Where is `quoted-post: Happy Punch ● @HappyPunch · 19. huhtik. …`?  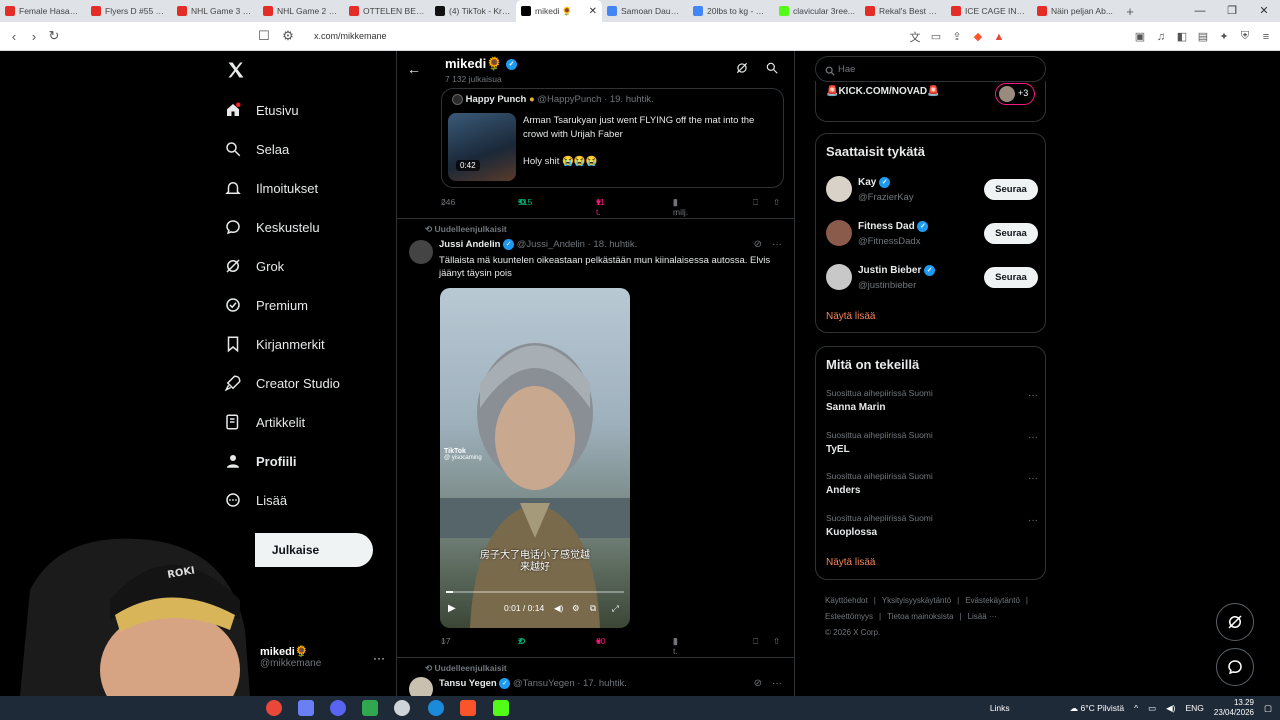
quoted-post: Happy Punch ● @HappyPunch · 19. huhtik. … is located at coordinates (612, 138).